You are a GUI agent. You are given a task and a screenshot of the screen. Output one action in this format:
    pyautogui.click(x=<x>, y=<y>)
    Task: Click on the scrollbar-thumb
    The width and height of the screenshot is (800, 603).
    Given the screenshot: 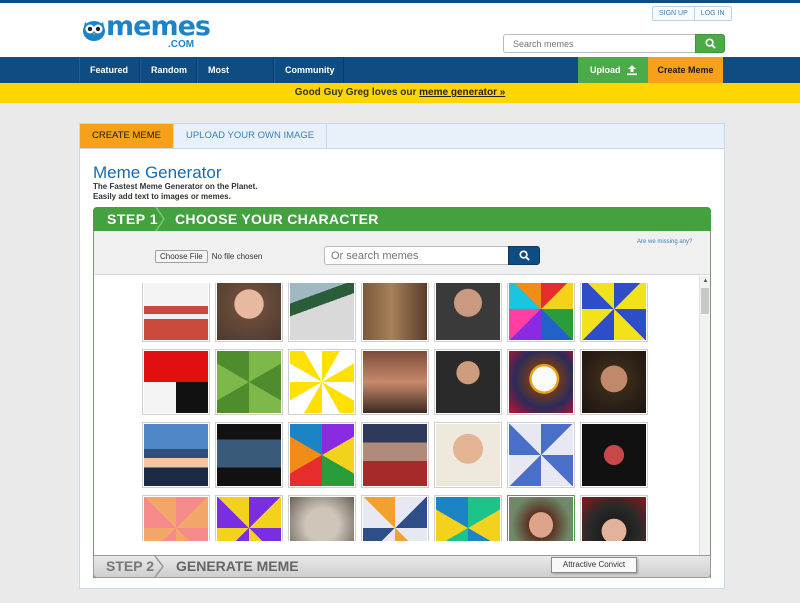 What is the action you would take?
    pyautogui.click(x=705, y=301)
    